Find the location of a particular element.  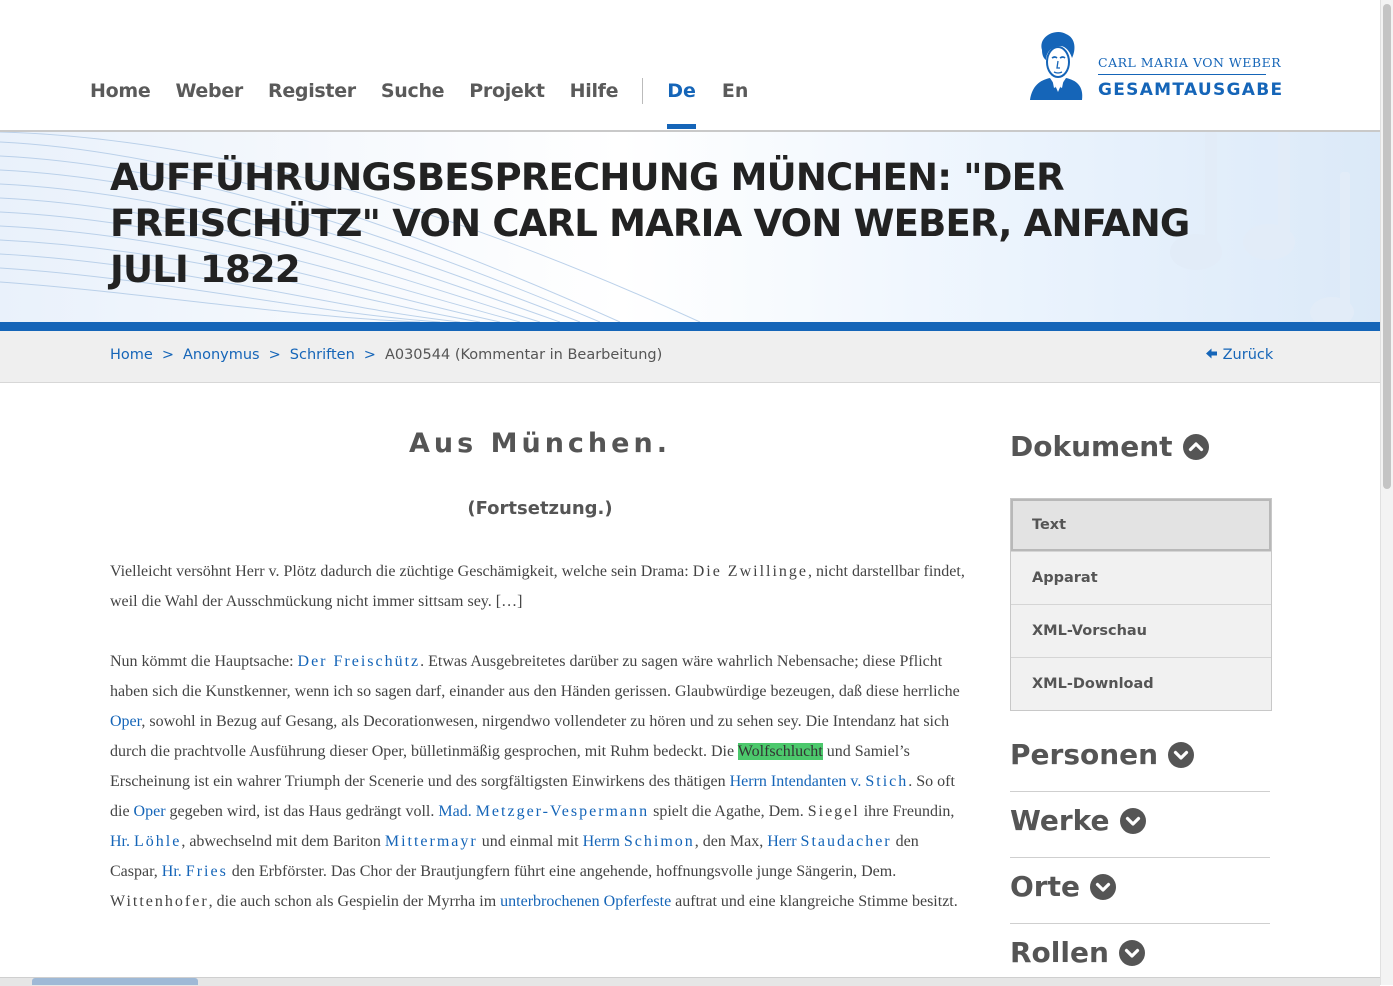

person-link-loehle: Hr. Löhle is located at coordinates (145, 841).